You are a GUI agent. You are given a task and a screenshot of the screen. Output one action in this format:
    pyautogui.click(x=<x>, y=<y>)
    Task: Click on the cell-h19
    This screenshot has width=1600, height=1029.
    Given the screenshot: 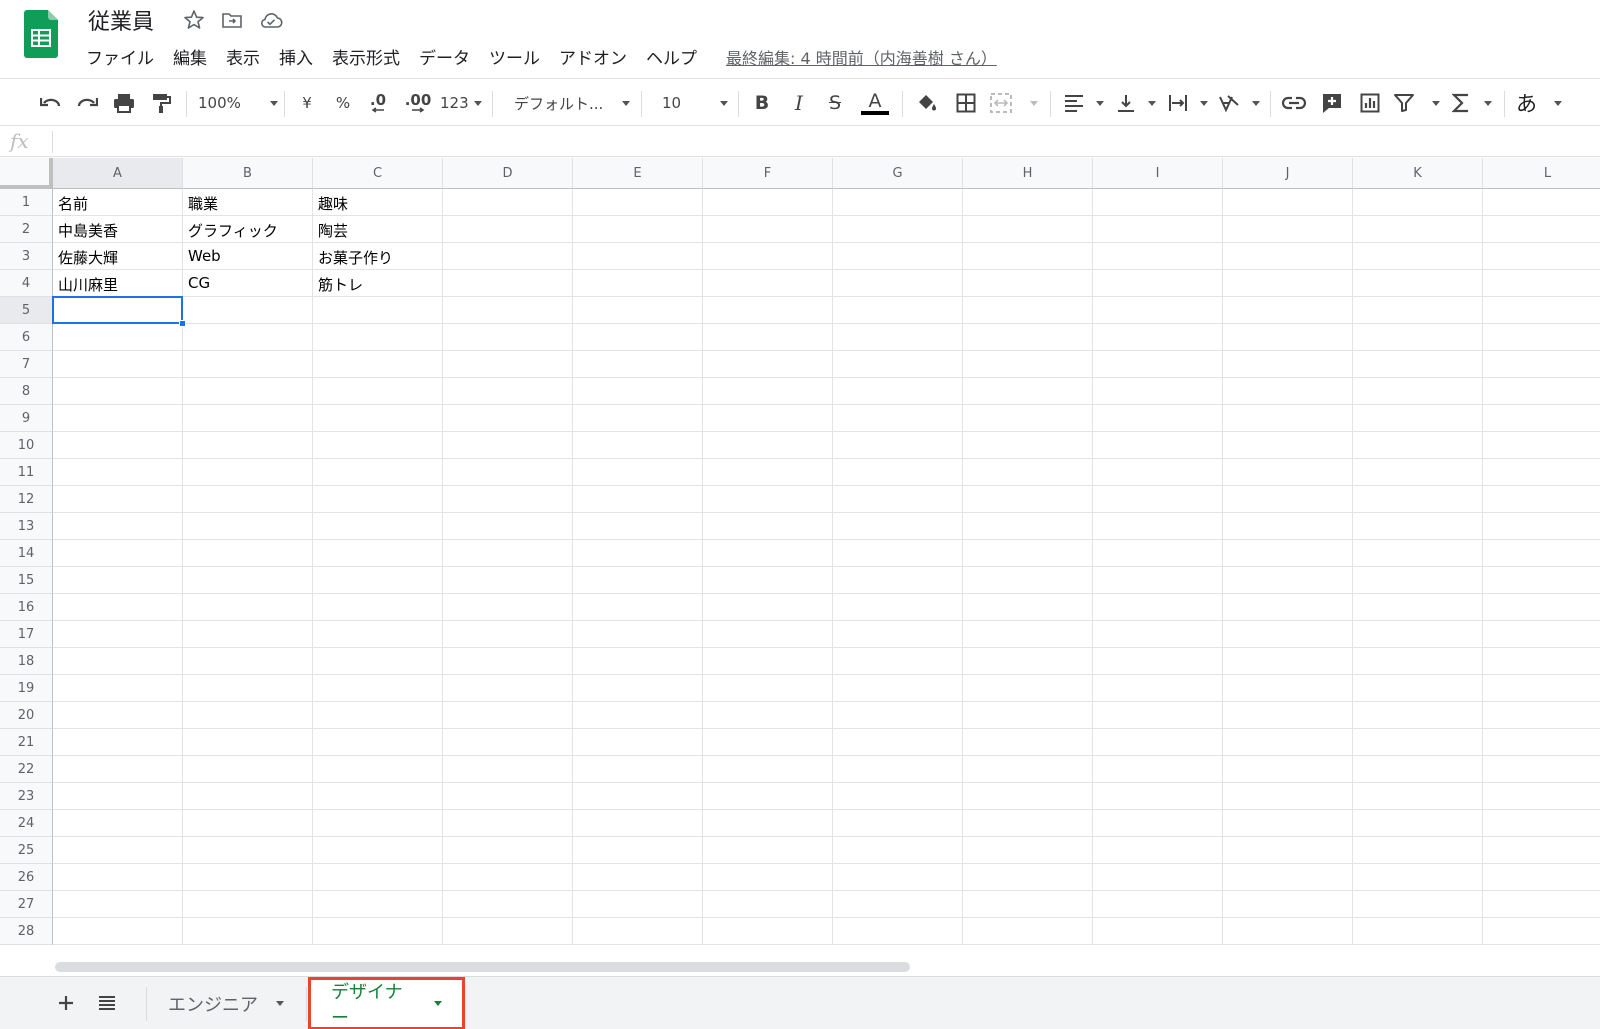 What is the action you would take?
    pyautogui.click(x=1028, y=688)
    